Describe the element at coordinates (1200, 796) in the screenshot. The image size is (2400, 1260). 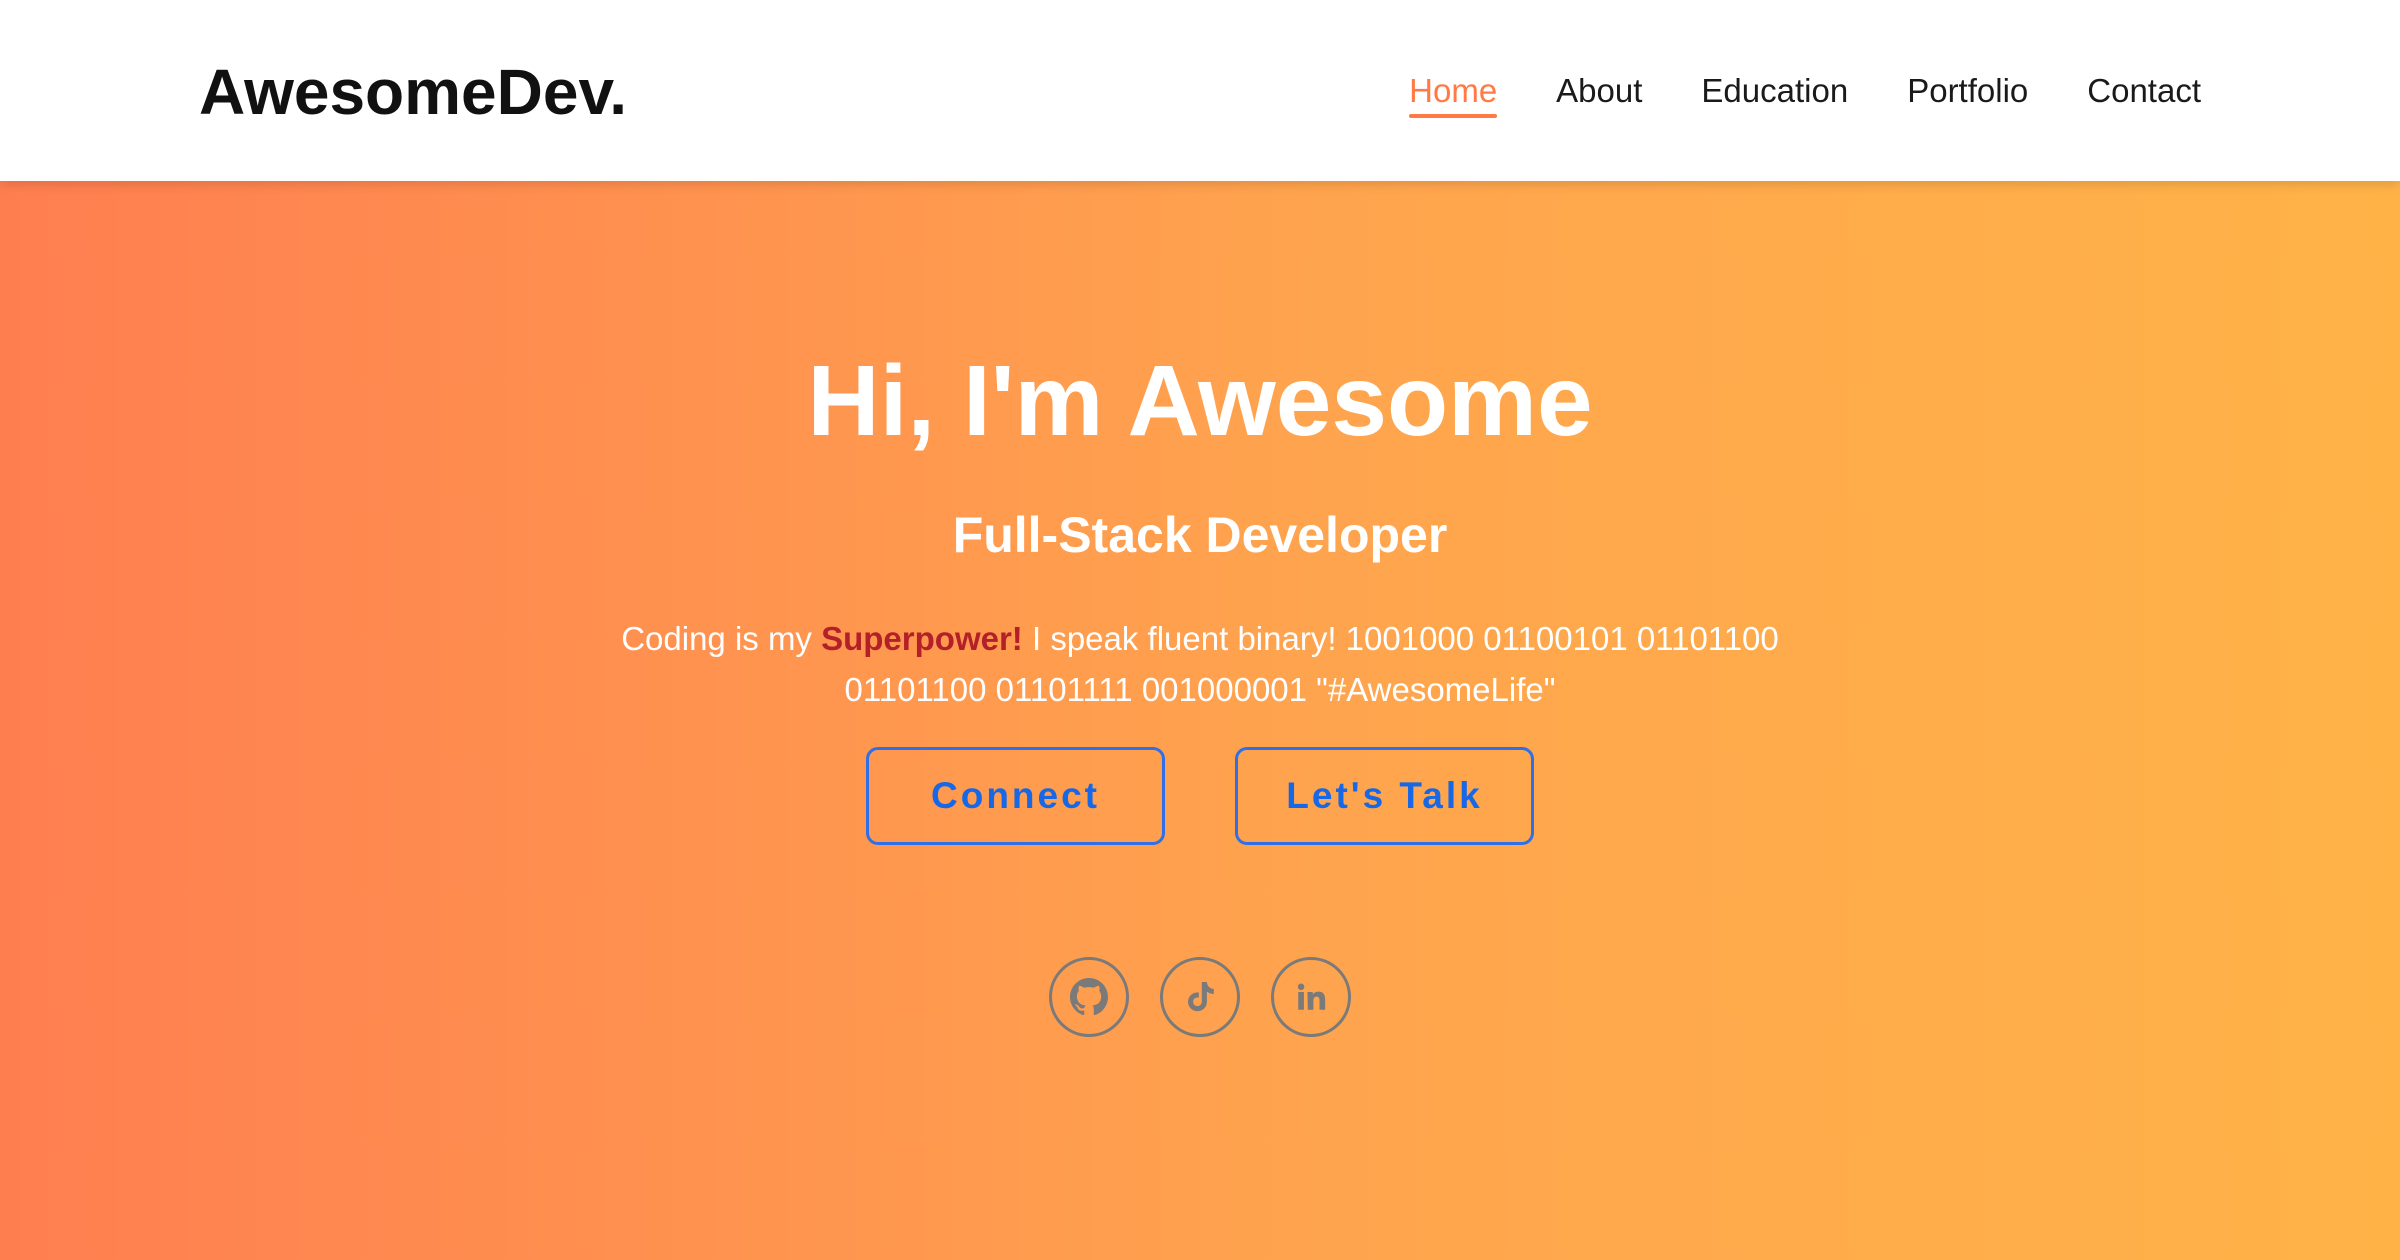
I see `hero-buttons: Connect Let's Talk` at that location.